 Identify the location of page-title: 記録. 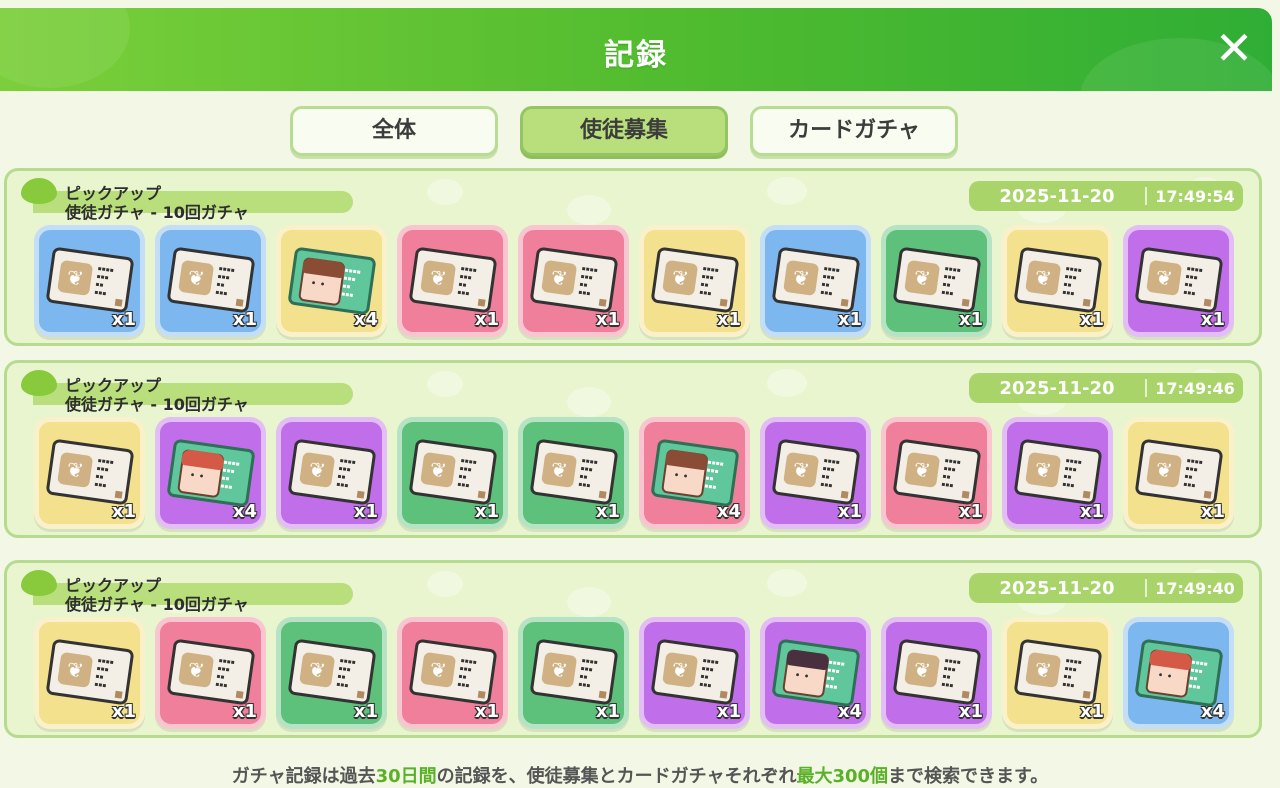
(636, 55).